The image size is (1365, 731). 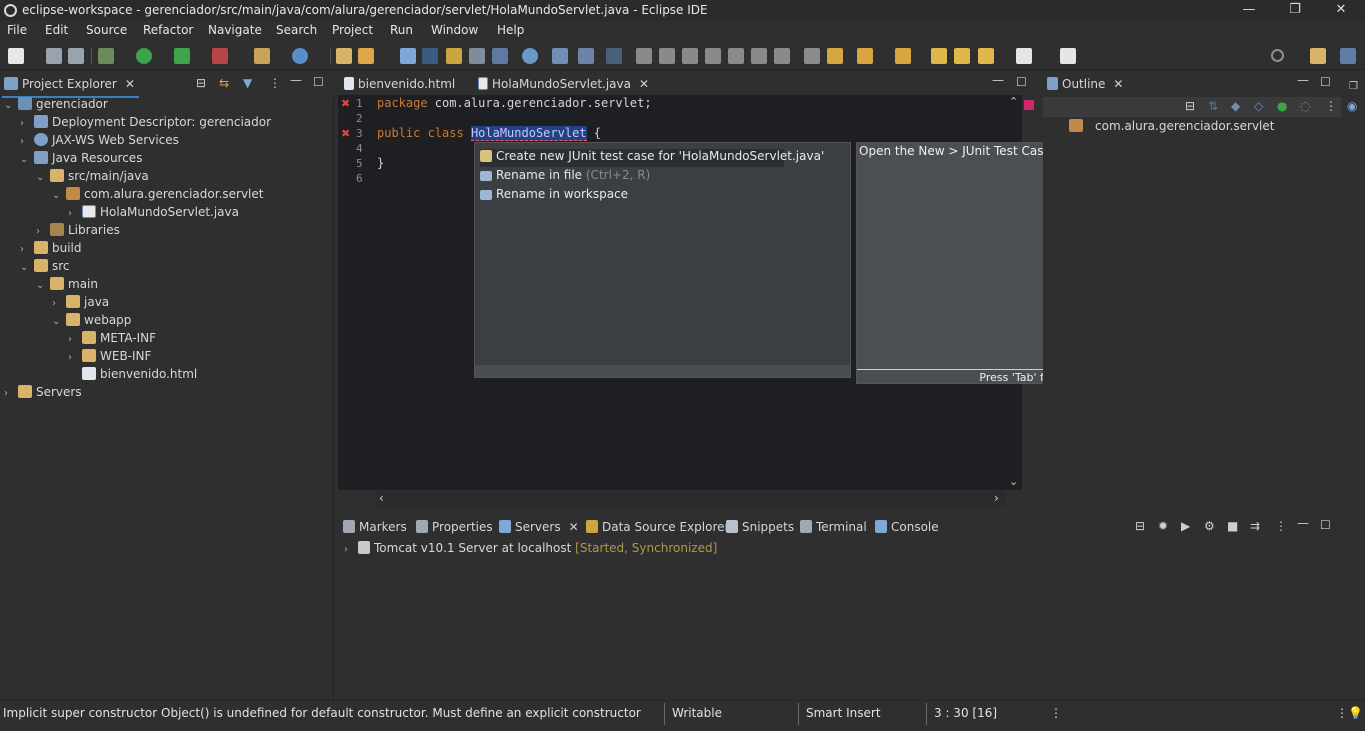 What do you see at coordinates (554, 196) in the screenshot?
I see `proposal-rename-in-workspace: Rename in workspace` at bounding box center [554, 196].